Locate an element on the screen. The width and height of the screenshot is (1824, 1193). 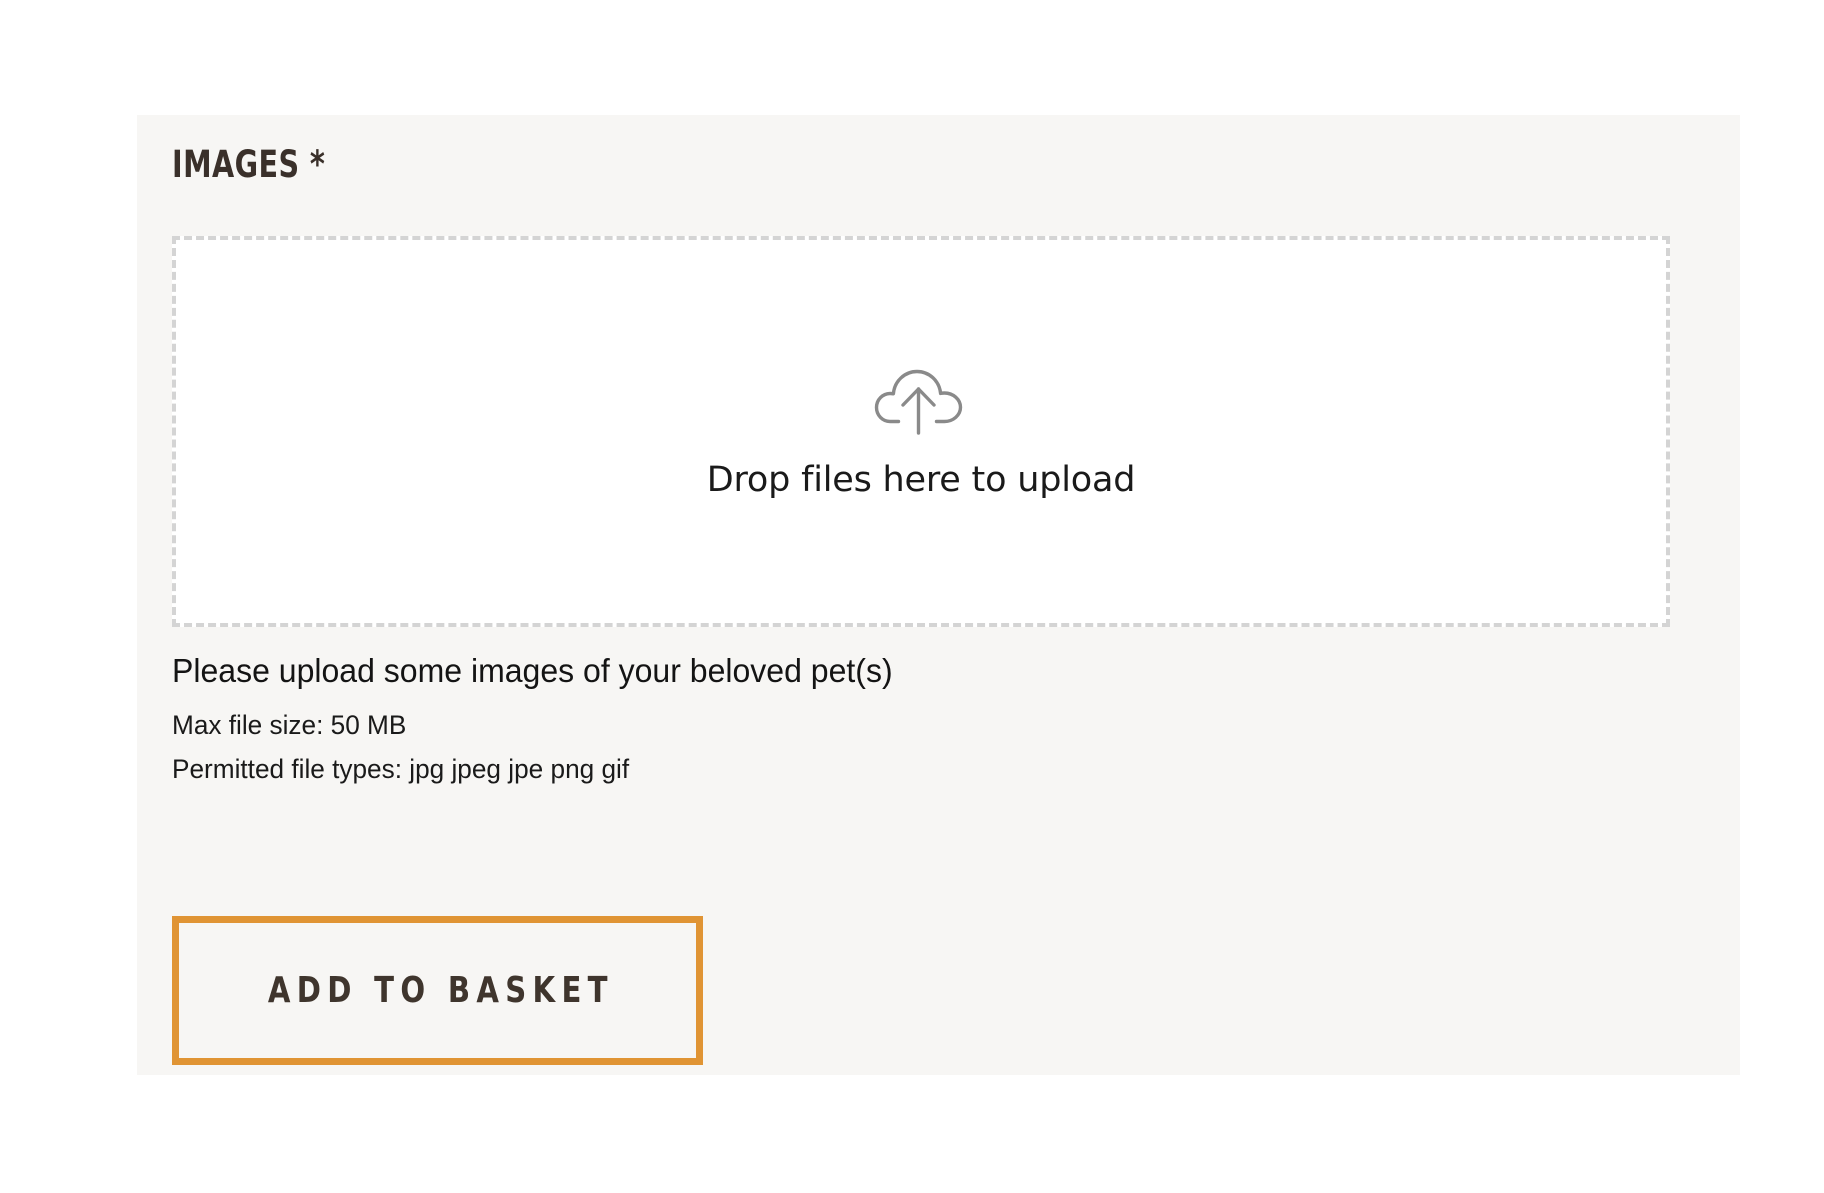
cloud-upload-icon is located at coordinates (921, 400).